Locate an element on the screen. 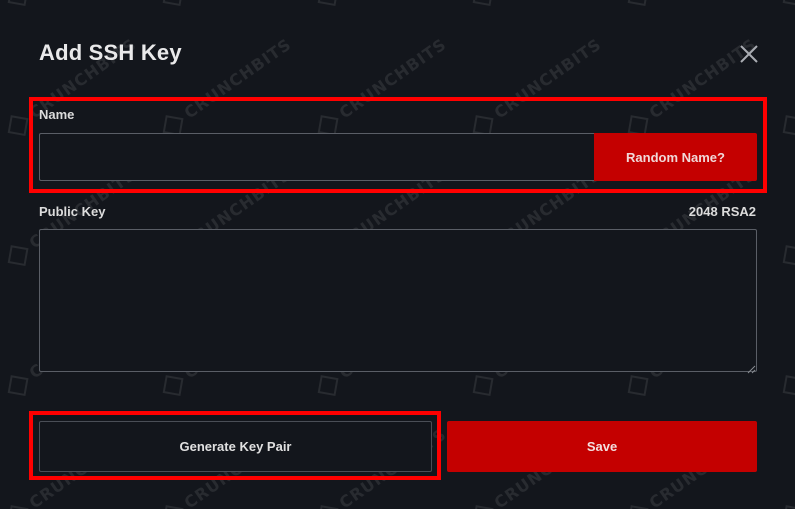 Image resolution: width=795 pixels, height=509 pixels. save-button: Save is located at coordinates (602, 446).